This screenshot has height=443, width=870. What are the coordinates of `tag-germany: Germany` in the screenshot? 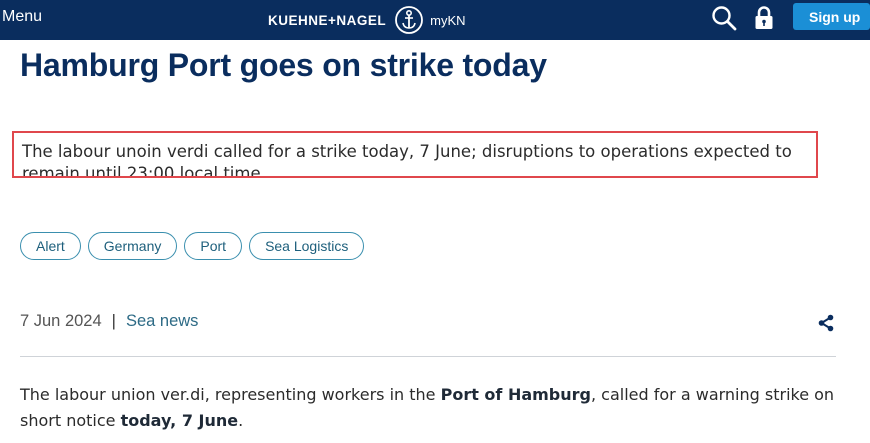 It's located at (132, 246).